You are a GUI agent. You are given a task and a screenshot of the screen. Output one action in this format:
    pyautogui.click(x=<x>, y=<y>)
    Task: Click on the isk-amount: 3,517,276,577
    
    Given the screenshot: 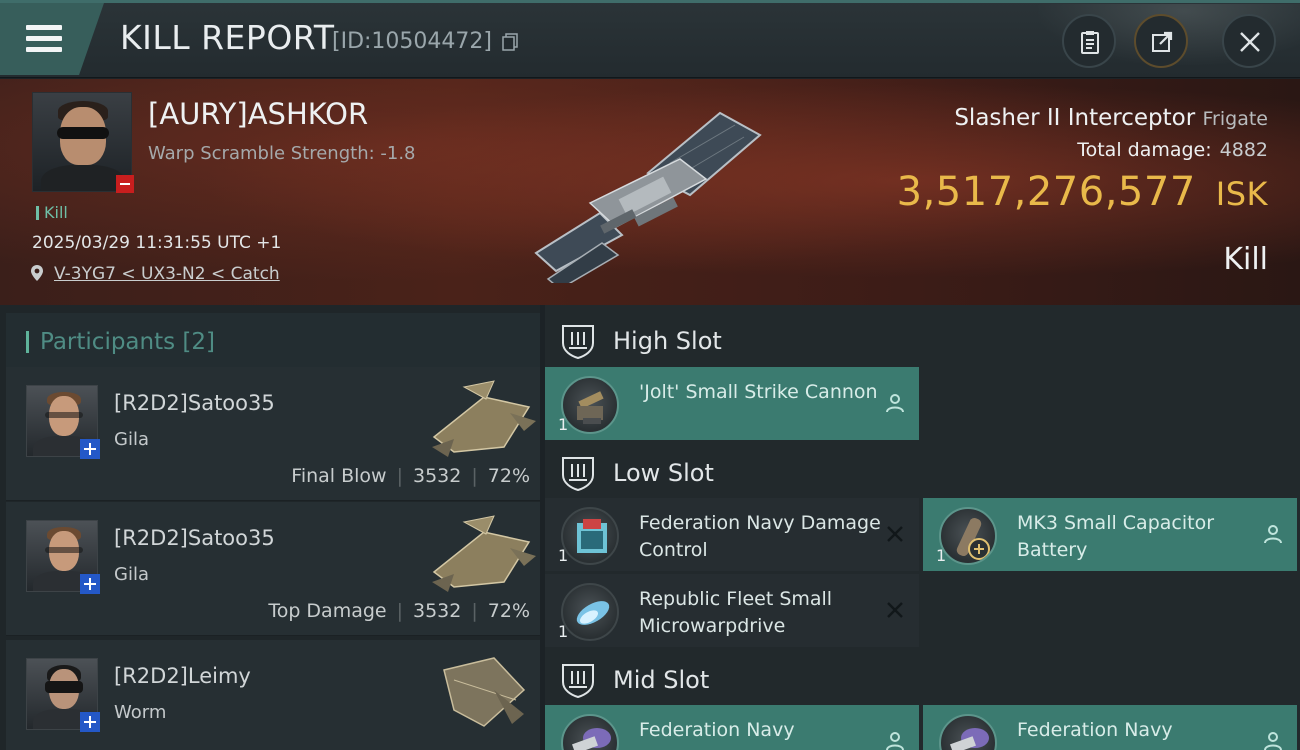 What is the action you would take?
    pyautogui.click(x=1046, y=192)
    